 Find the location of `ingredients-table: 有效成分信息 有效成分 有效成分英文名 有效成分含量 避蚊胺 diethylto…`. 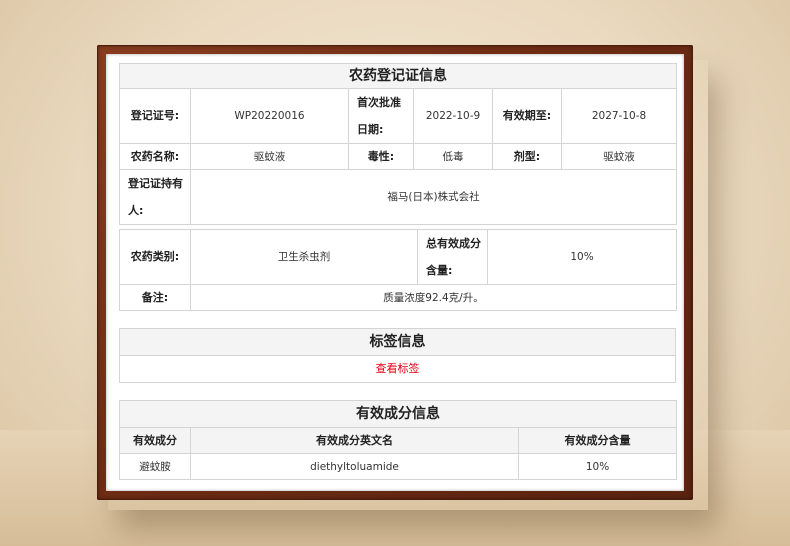

ingredients-table: 有效成分信息 有效成分 有效成分英文名 有效成分含量 避蚊胺 diethylto… is located at coordinates (398, 440).